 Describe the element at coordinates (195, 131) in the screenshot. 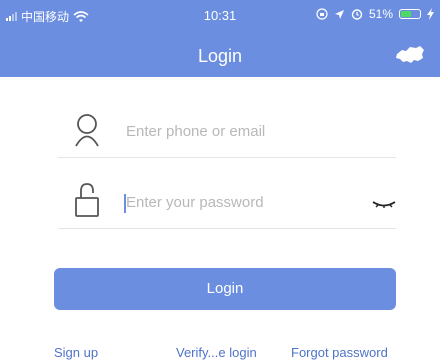

I see `account-input: Enter phone or email` at that location.